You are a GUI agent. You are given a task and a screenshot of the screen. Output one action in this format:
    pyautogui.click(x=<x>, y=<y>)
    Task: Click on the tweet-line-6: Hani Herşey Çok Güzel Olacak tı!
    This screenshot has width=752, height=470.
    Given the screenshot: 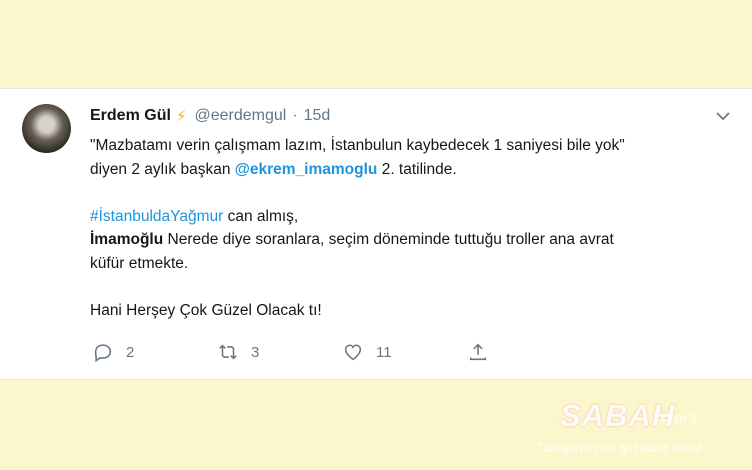 What is the action you would take?
    pyautogui.click(x=206, y=310)
    